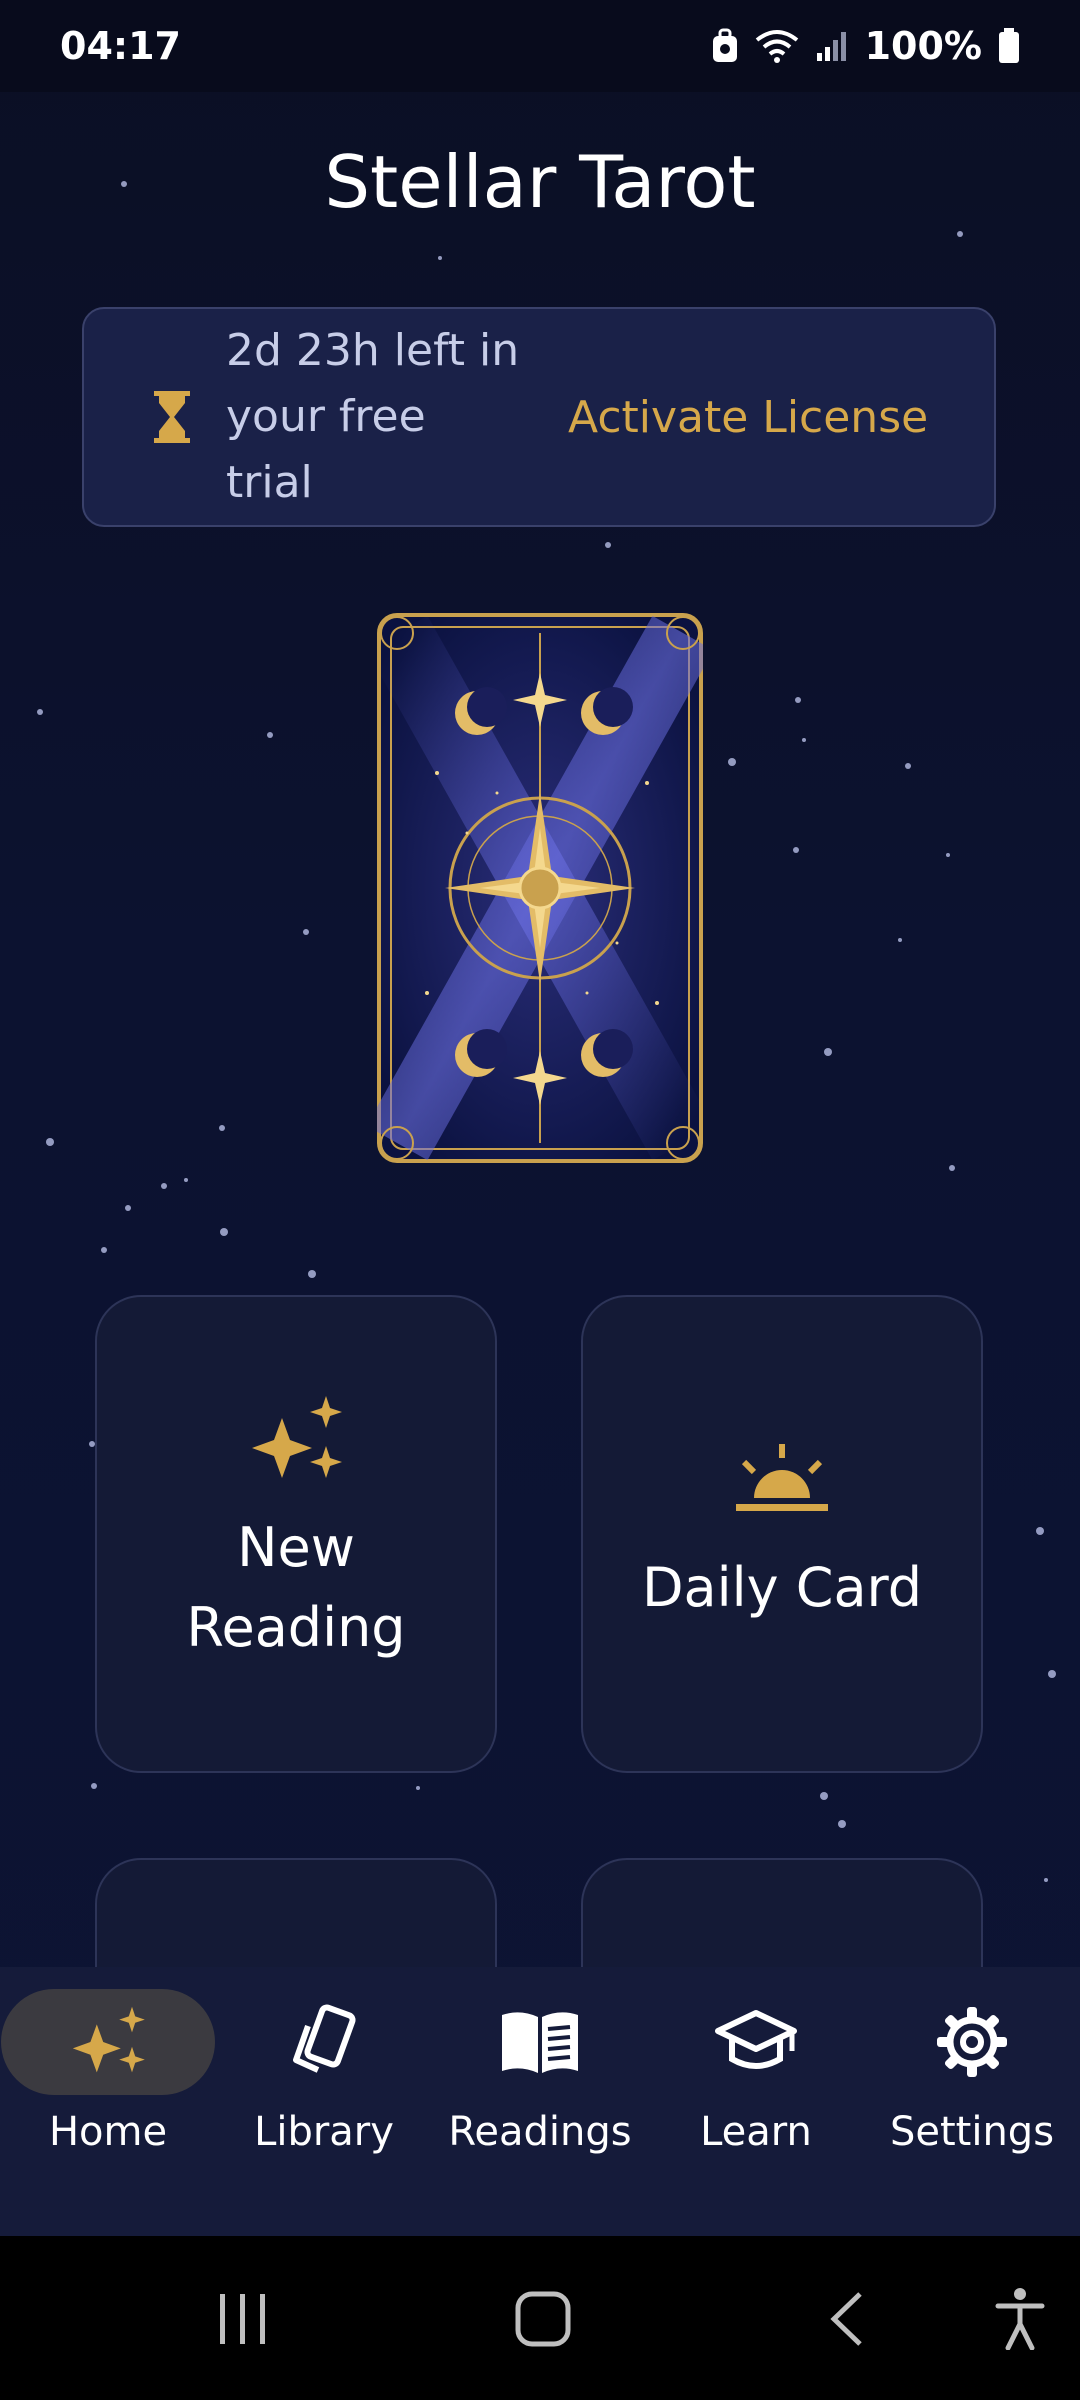 Image resolution: width=1080 pixels, height=2400 pixels. What do you see at coordinates (846, 2319) in the screenshot?
I see `back-icon` at bounding box center [846, 2319].